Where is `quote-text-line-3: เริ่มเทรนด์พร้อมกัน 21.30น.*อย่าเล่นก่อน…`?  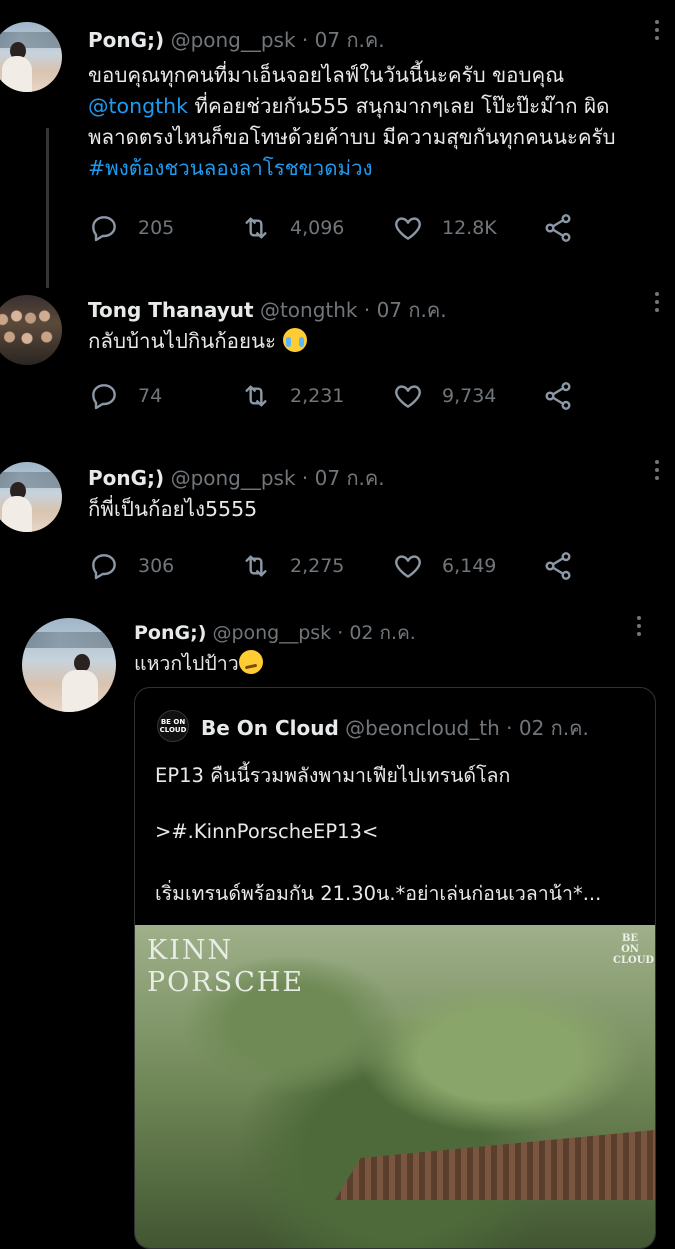
quote-text-line-3: เริ่มเทรนด์พร้อมกัน 21.30น.*อย่าเล่นก่อน… is located at coordinates (378, 893).